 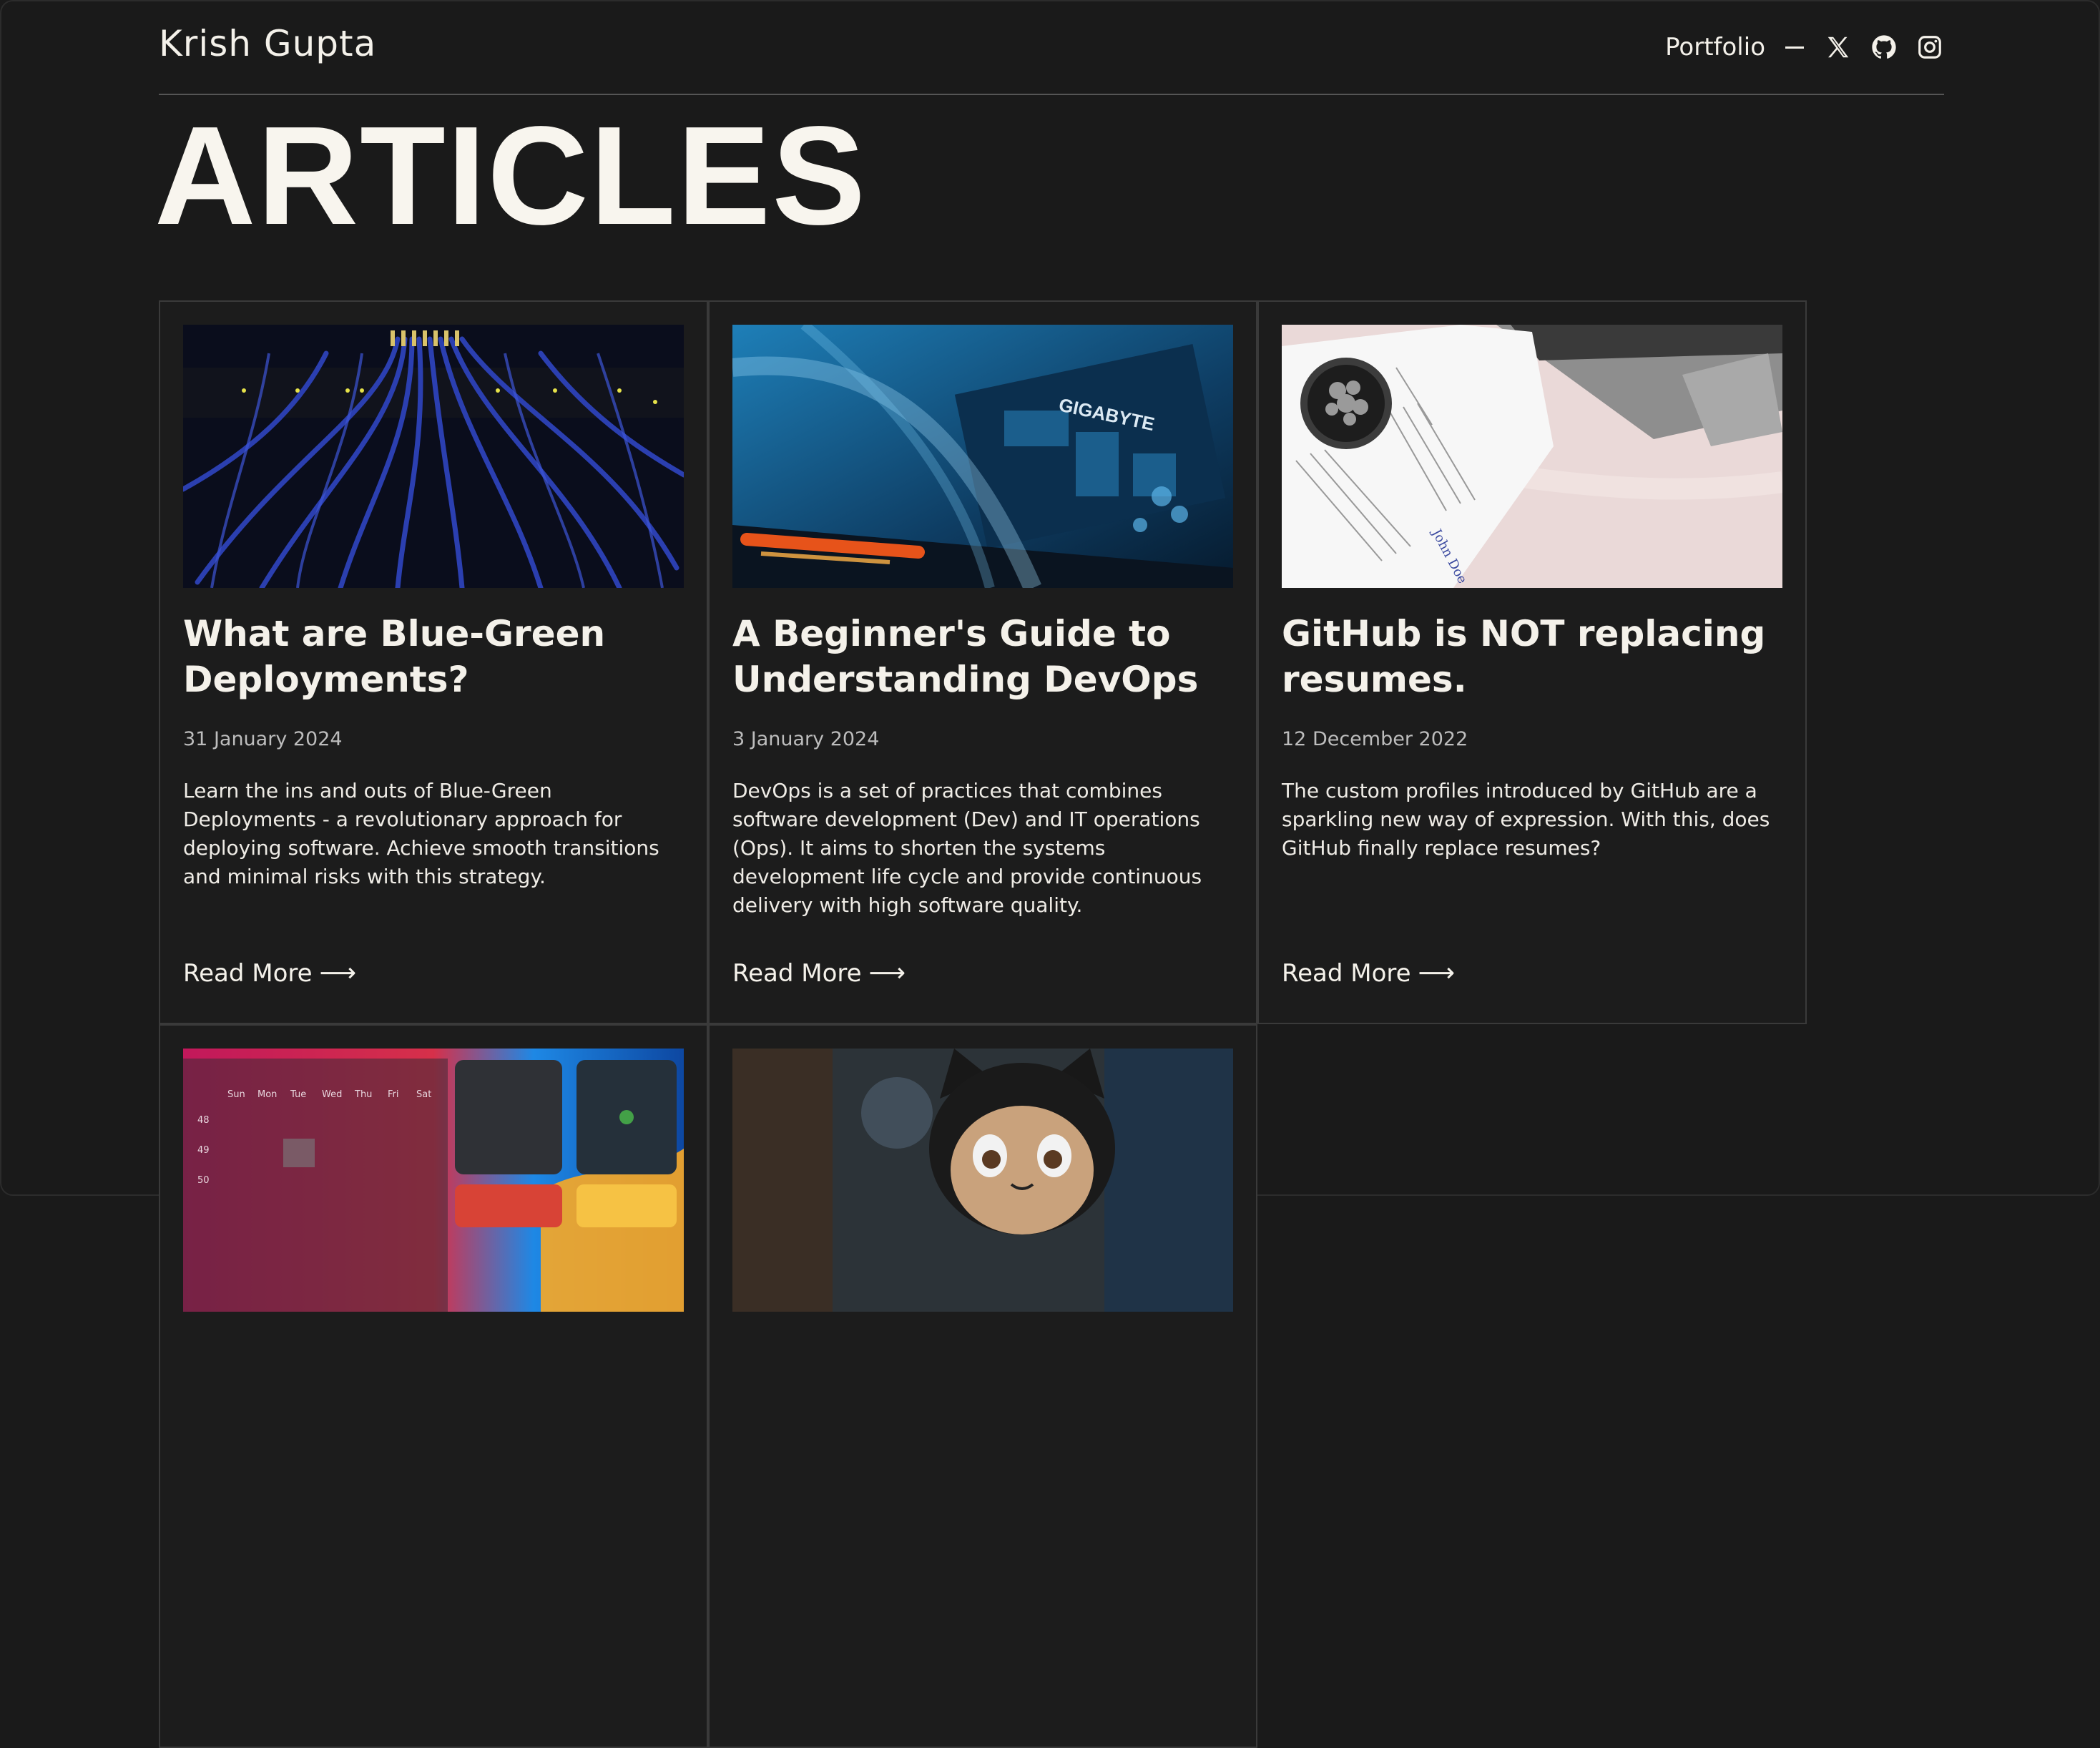 I want to click on article-card, so click(x=982, y=1386).